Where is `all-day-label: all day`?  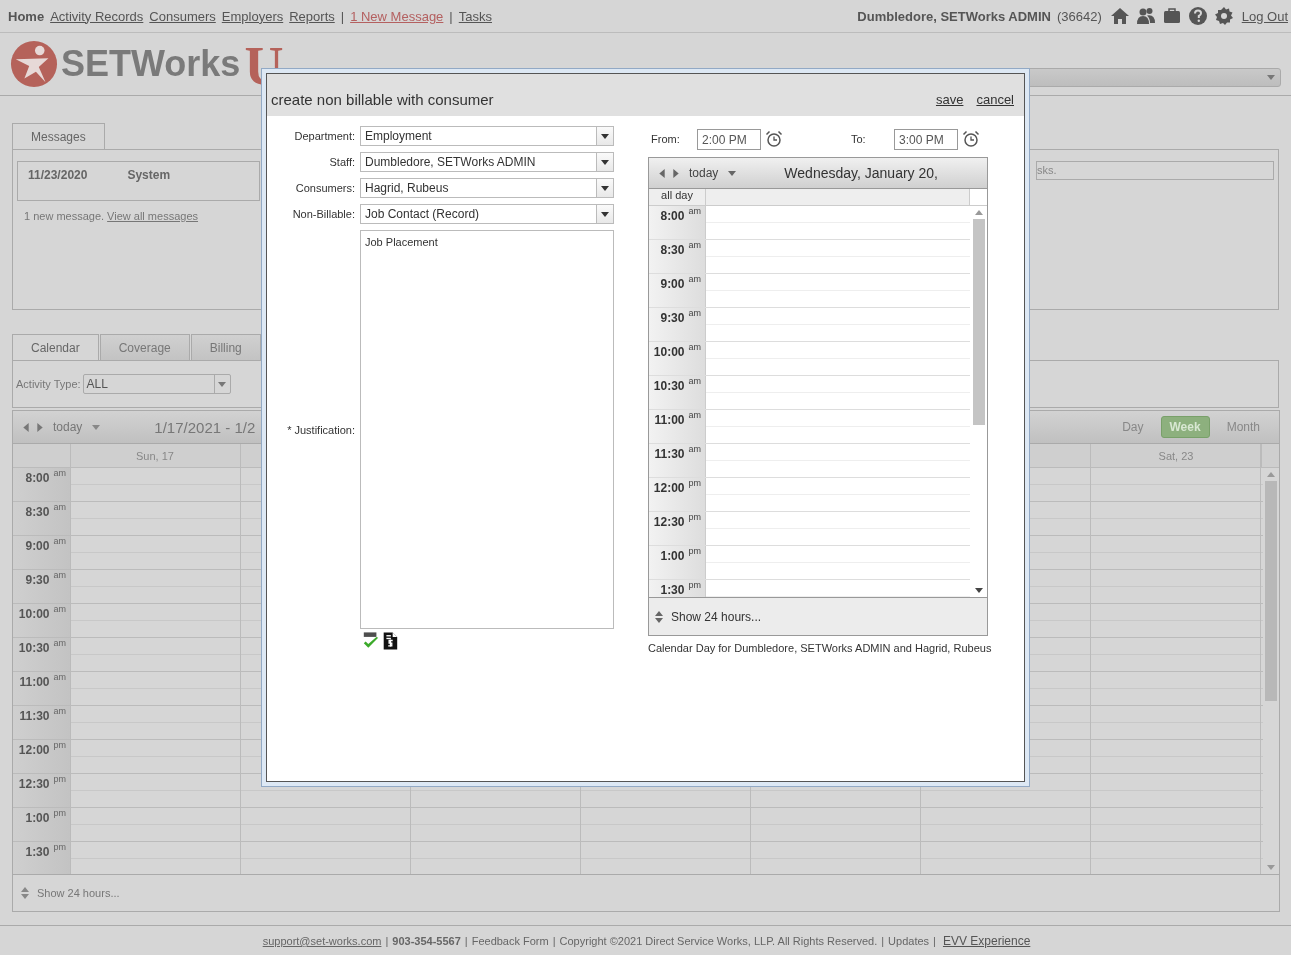
all-day-label: all day is located at coordinates (677, 196).